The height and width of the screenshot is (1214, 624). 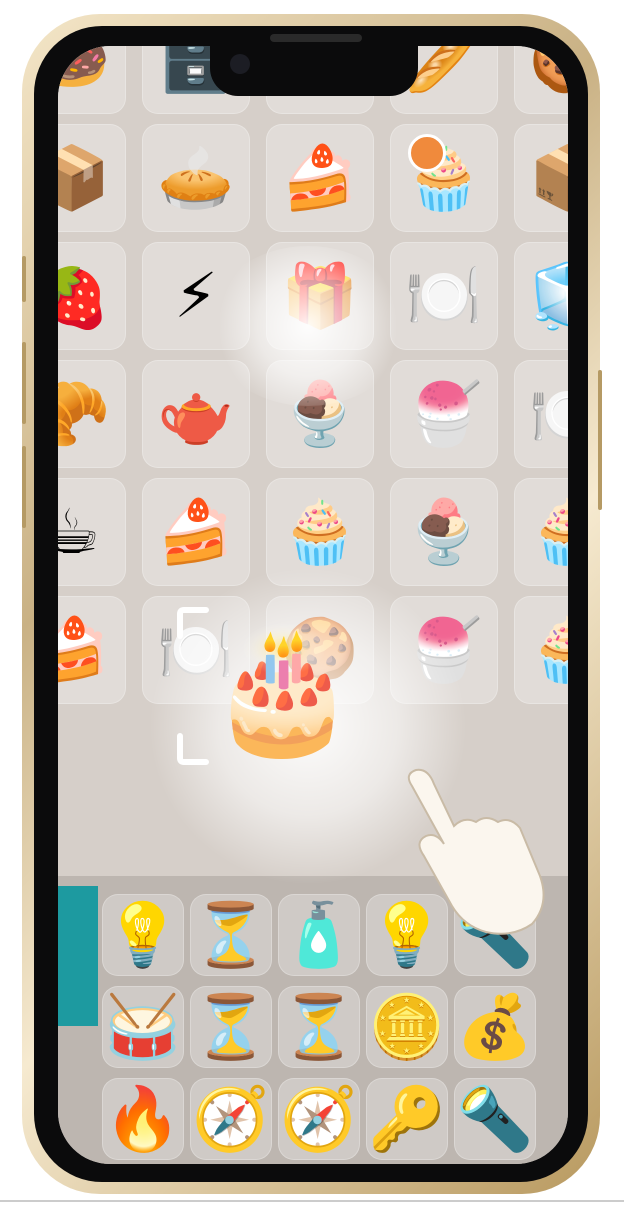 What do you see at coordinates (548, 296) in the screenshot?
I see `glass-display-icon: 🧊` at bounding box center [548, 296].